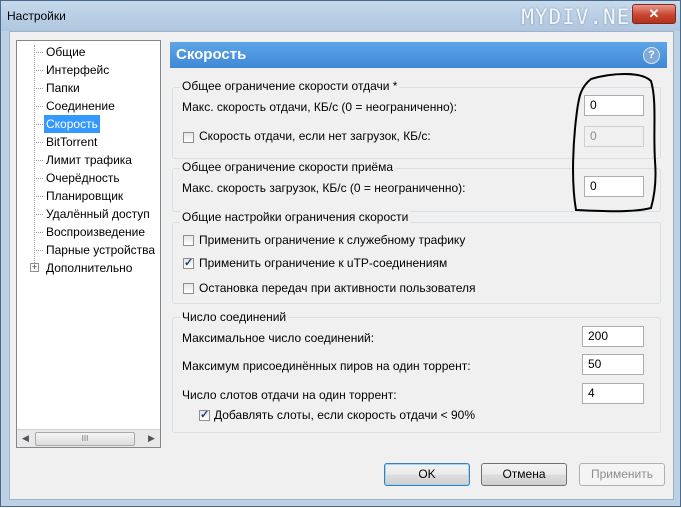 The image size is (681, 508). I want to click on utp-label: Применить ограничение к uTP-соединениям, so click(323, 263).